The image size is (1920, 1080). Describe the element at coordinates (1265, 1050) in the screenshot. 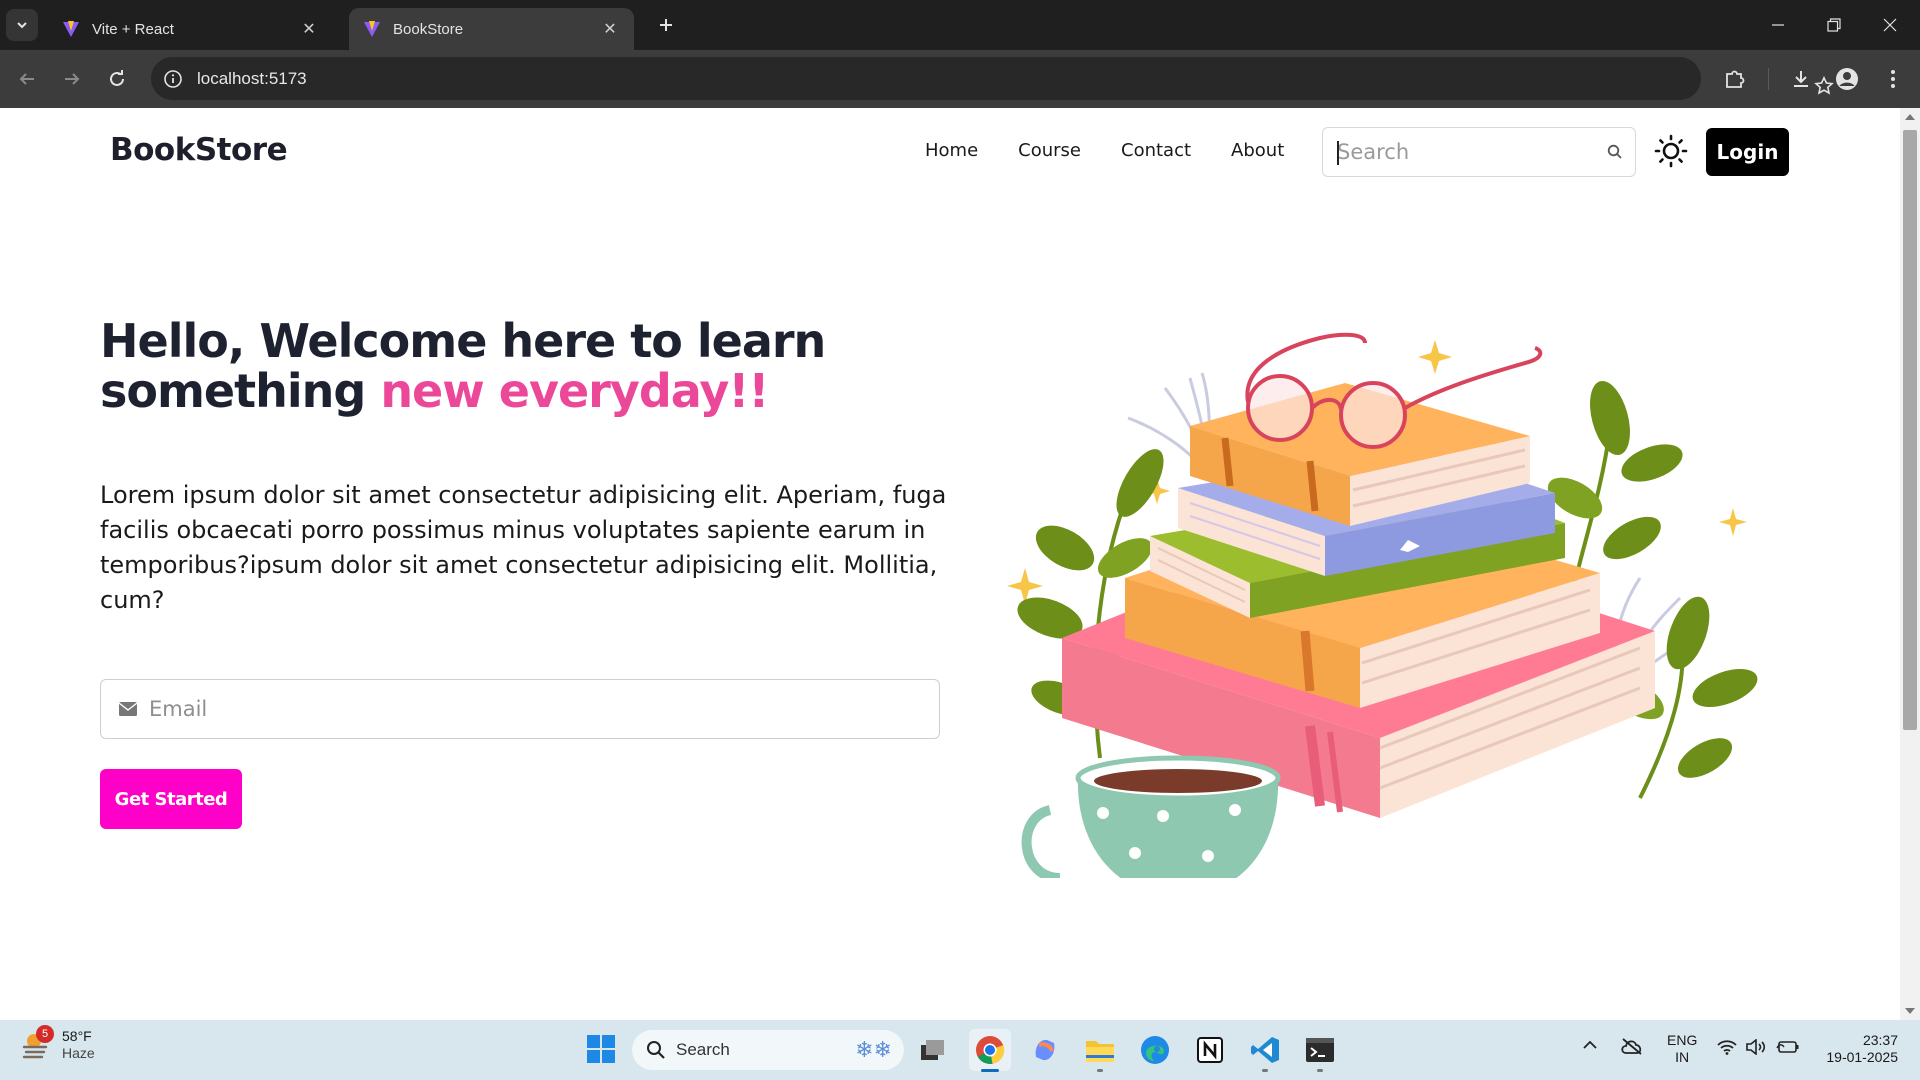

I see `vscode-app` at that location.